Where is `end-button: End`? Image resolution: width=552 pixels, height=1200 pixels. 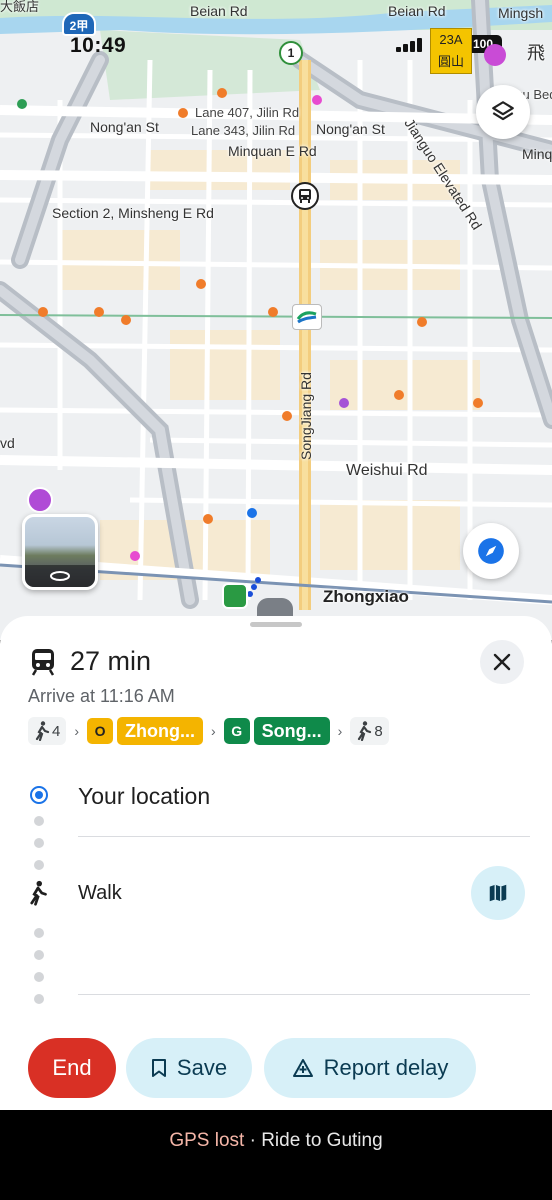 end-button: End is located at coordinates (72, 1068).